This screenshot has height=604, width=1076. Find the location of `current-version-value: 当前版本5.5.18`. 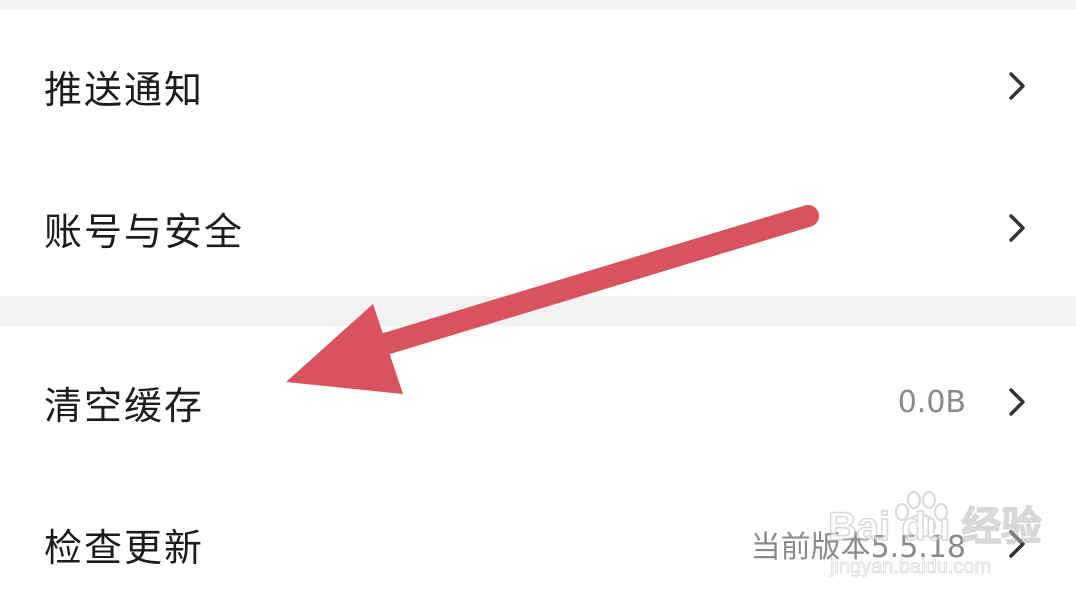

current-version-value: 当前版本5.5.18 is located at coordinates (858, 547).